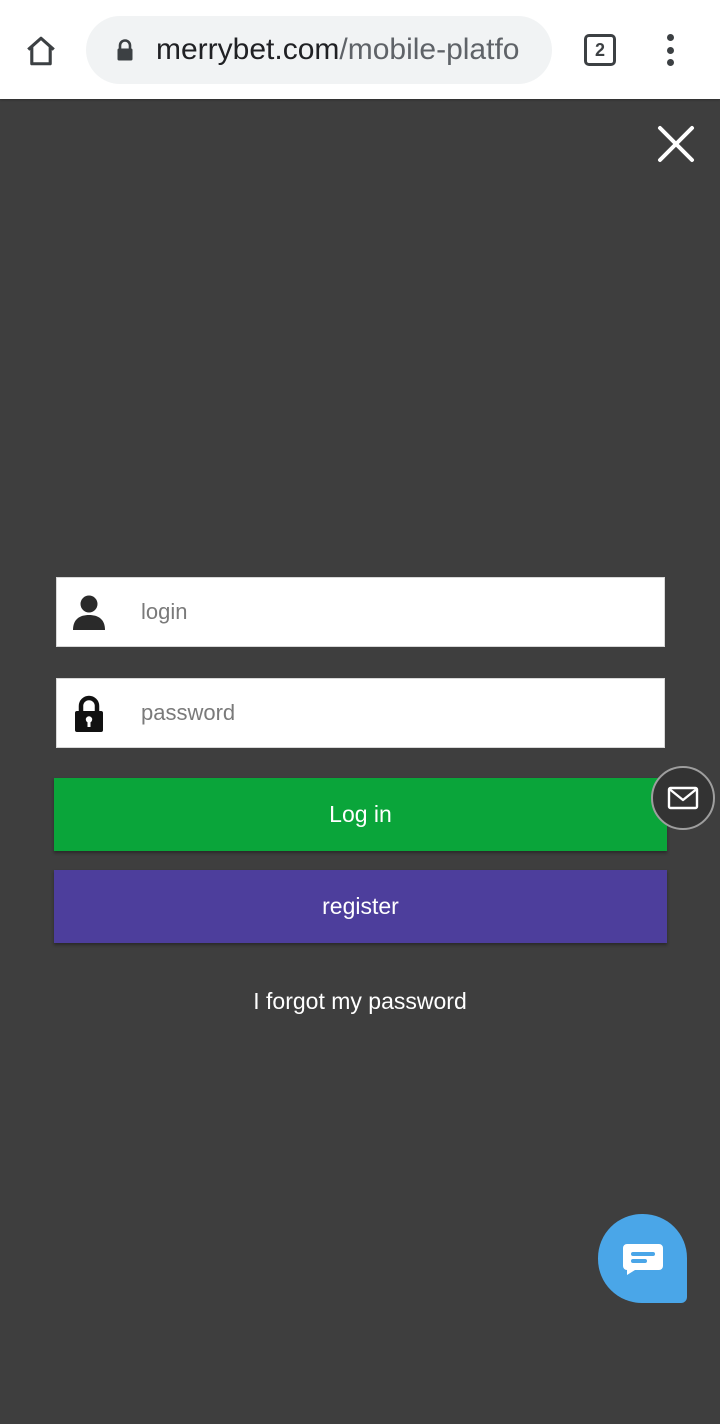 This screenshot has width=720, height=1424. Describe the element at coordinates (360, 906) in the screenshot. I see `register-button: register` at that location.